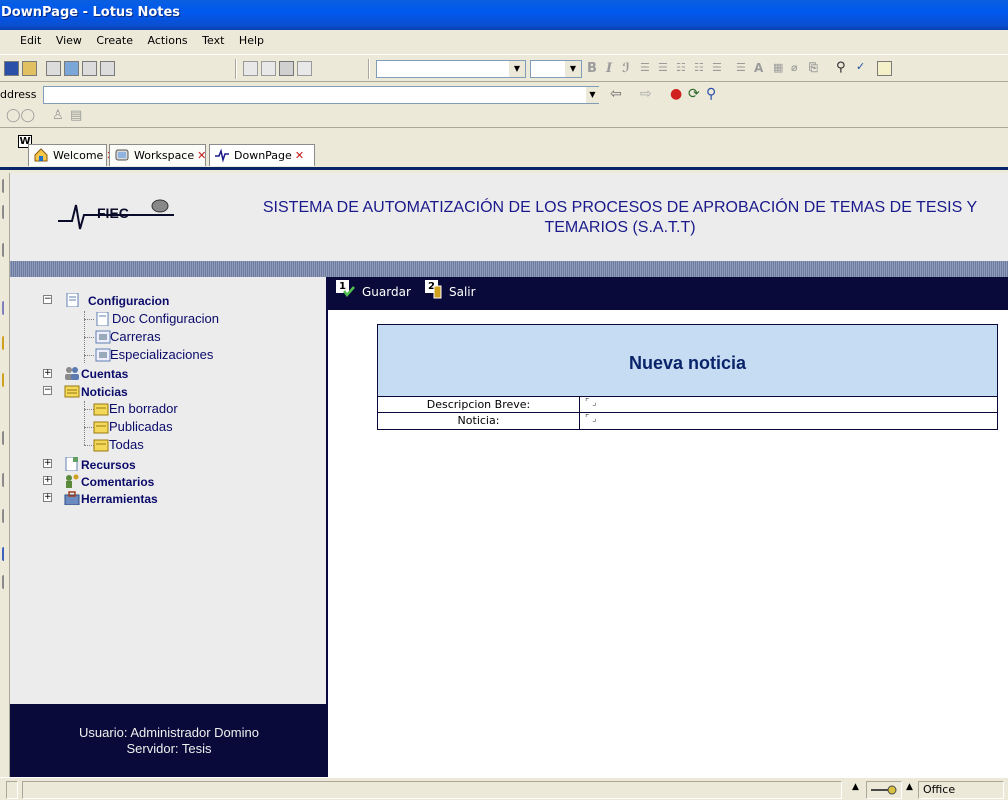  What do you see at coordinates (841, 67) in the screenshot?
I see `find-icon: ⚲` at bounding box center [841, 67].